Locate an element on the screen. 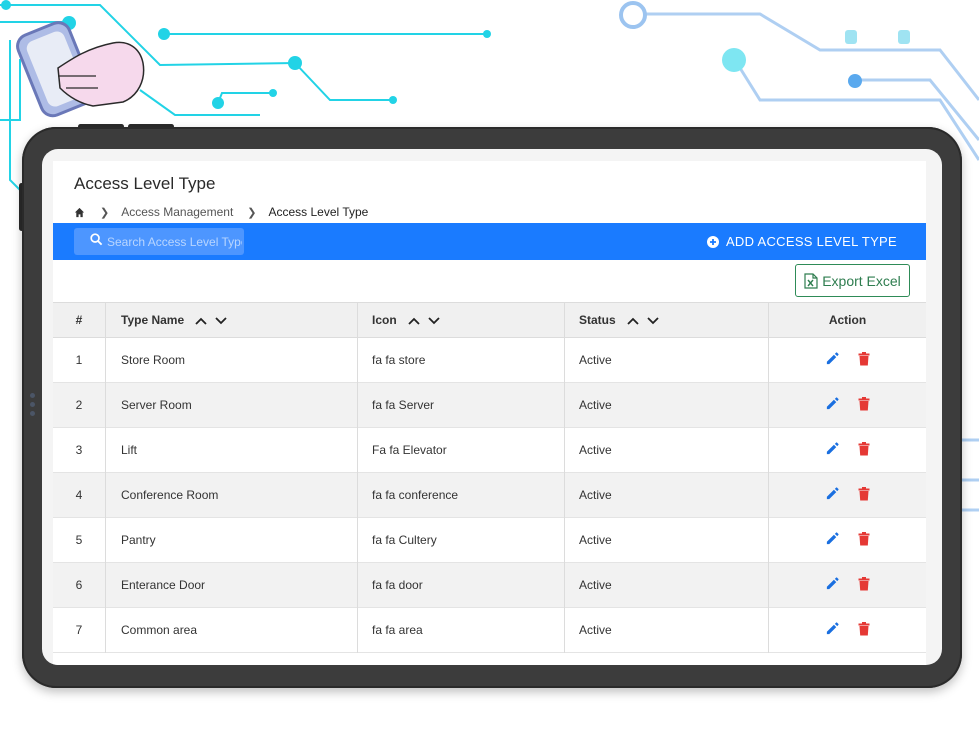  column-header-label: Icon is located at coordinates (384, 320).